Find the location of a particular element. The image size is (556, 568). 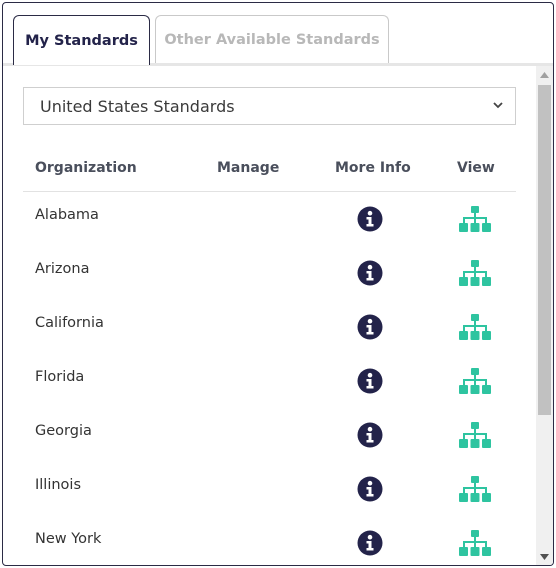

scroll-up-button is located at coordinates (544, 74).